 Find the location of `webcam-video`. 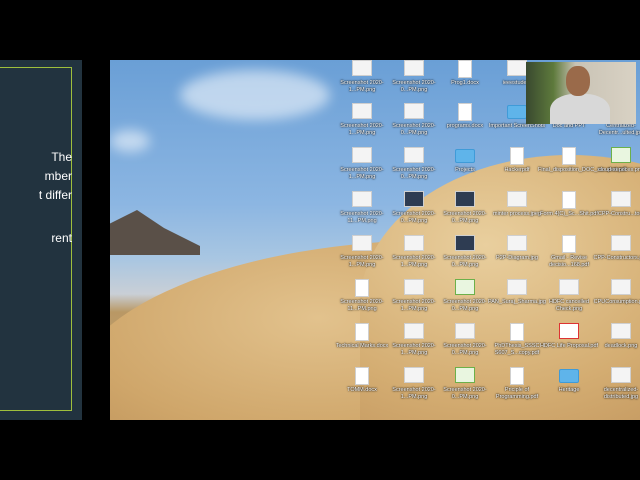

webcam-video is located at coordinates (581, 93).